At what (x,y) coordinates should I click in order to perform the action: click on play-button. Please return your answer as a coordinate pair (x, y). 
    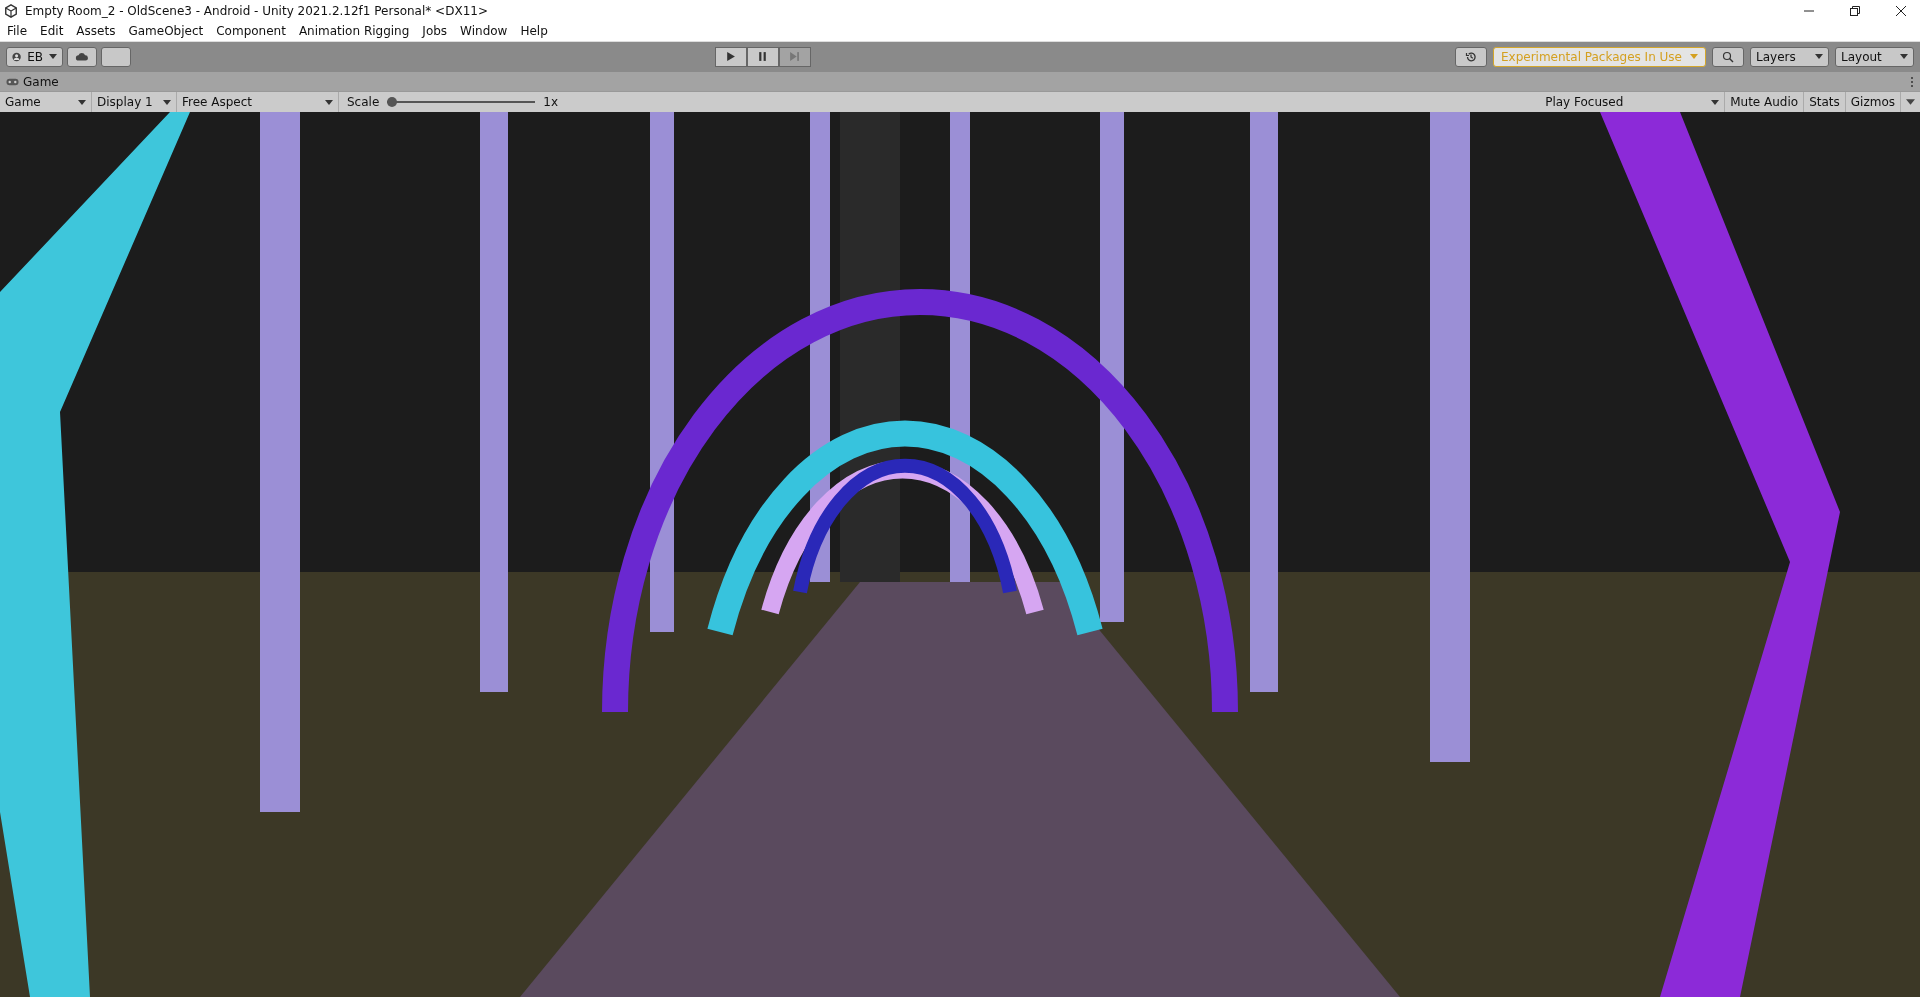
    Looking at the image, I should click on (731, 57).